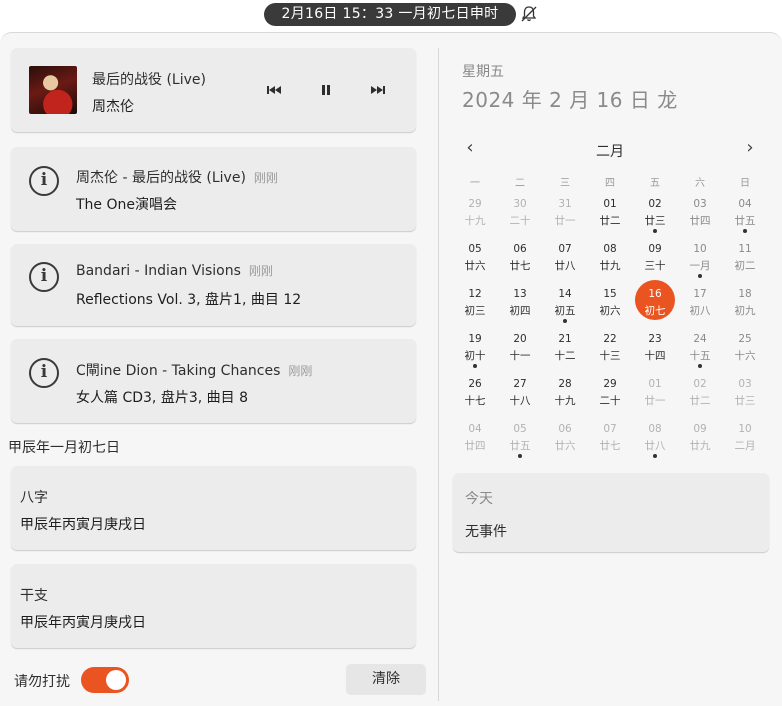 This screenshot has width=782, height=706. Describe the element at coordinates (520, 436) in the screenshot. I see `calendar-day: 05 廿五` at that location.